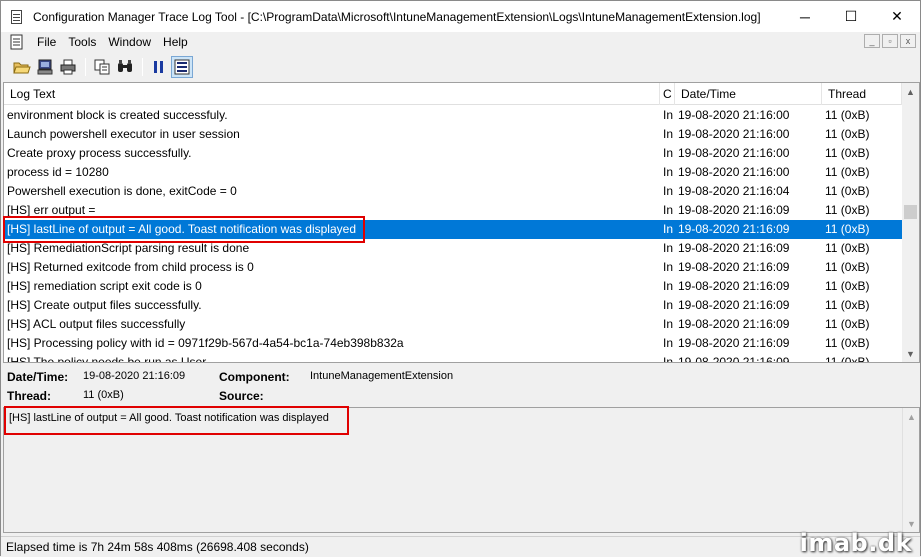 The image size is (921, 557). Describe the element at coordinates (890, 41) in the screenshot. I see `child-restore-button: ▫` at that location.